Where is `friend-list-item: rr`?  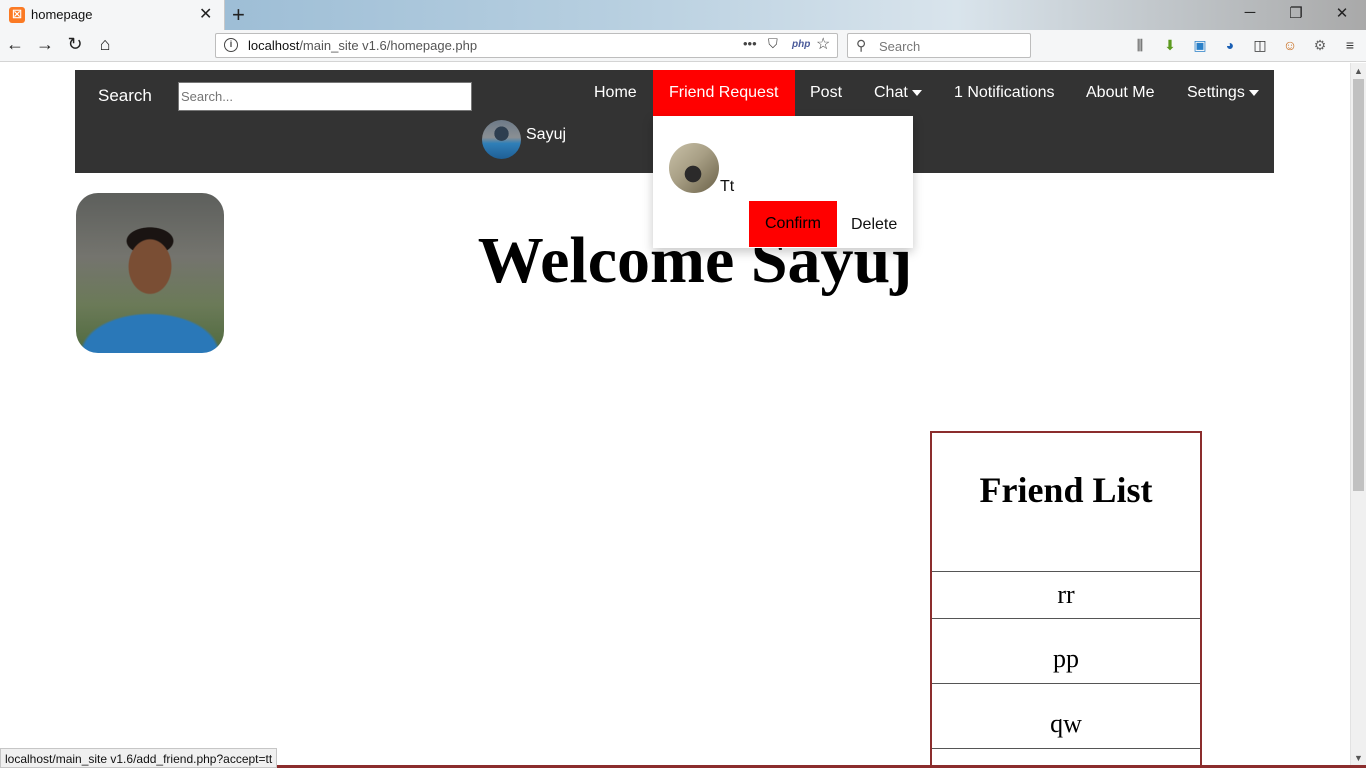 friend-list-item: rr is located at coordinates (1066, 594).